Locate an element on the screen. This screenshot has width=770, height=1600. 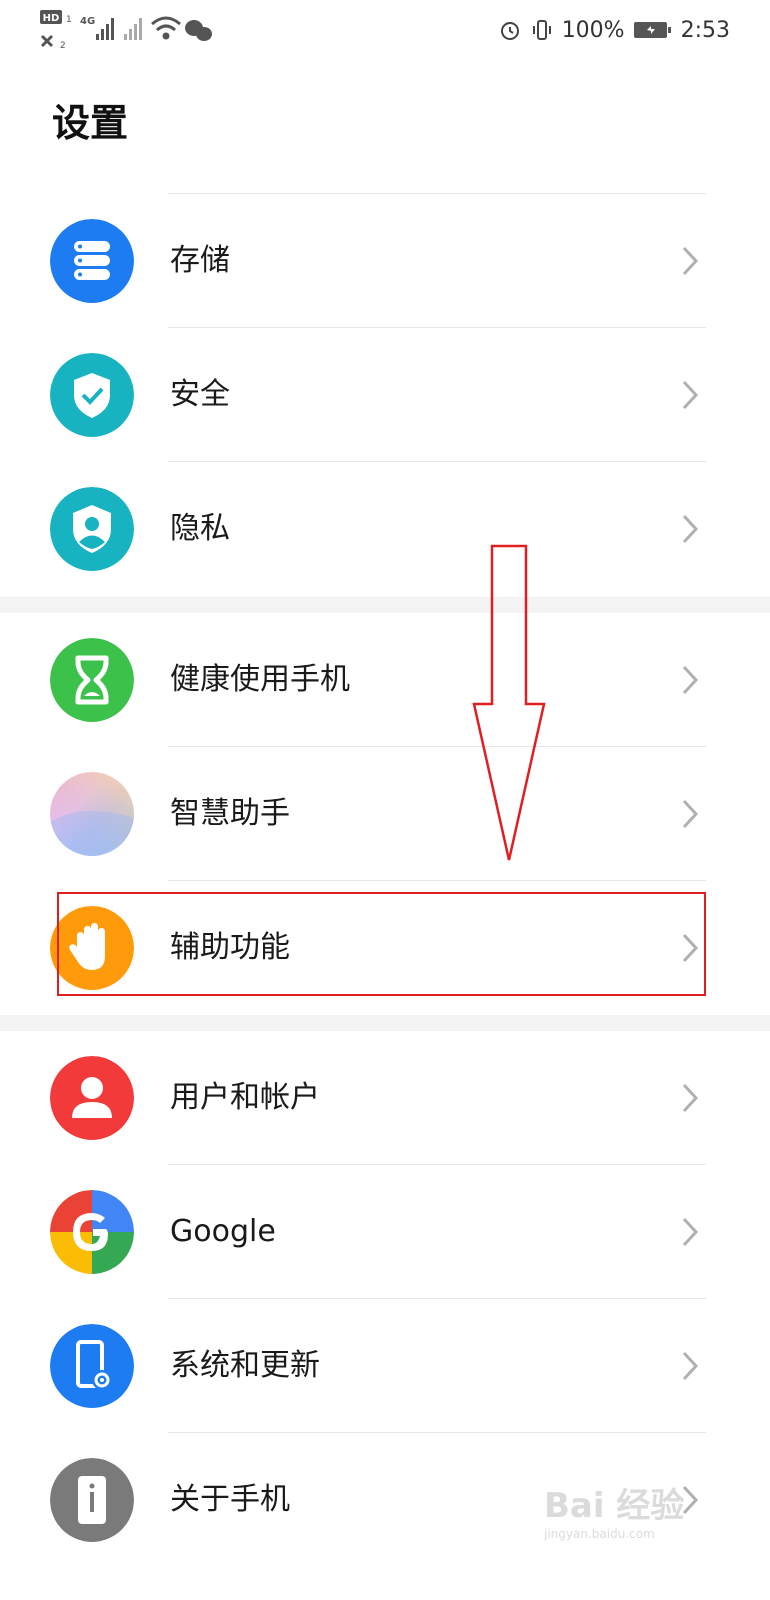
settings-item-google: Google is located at coordinates (385, 1232).